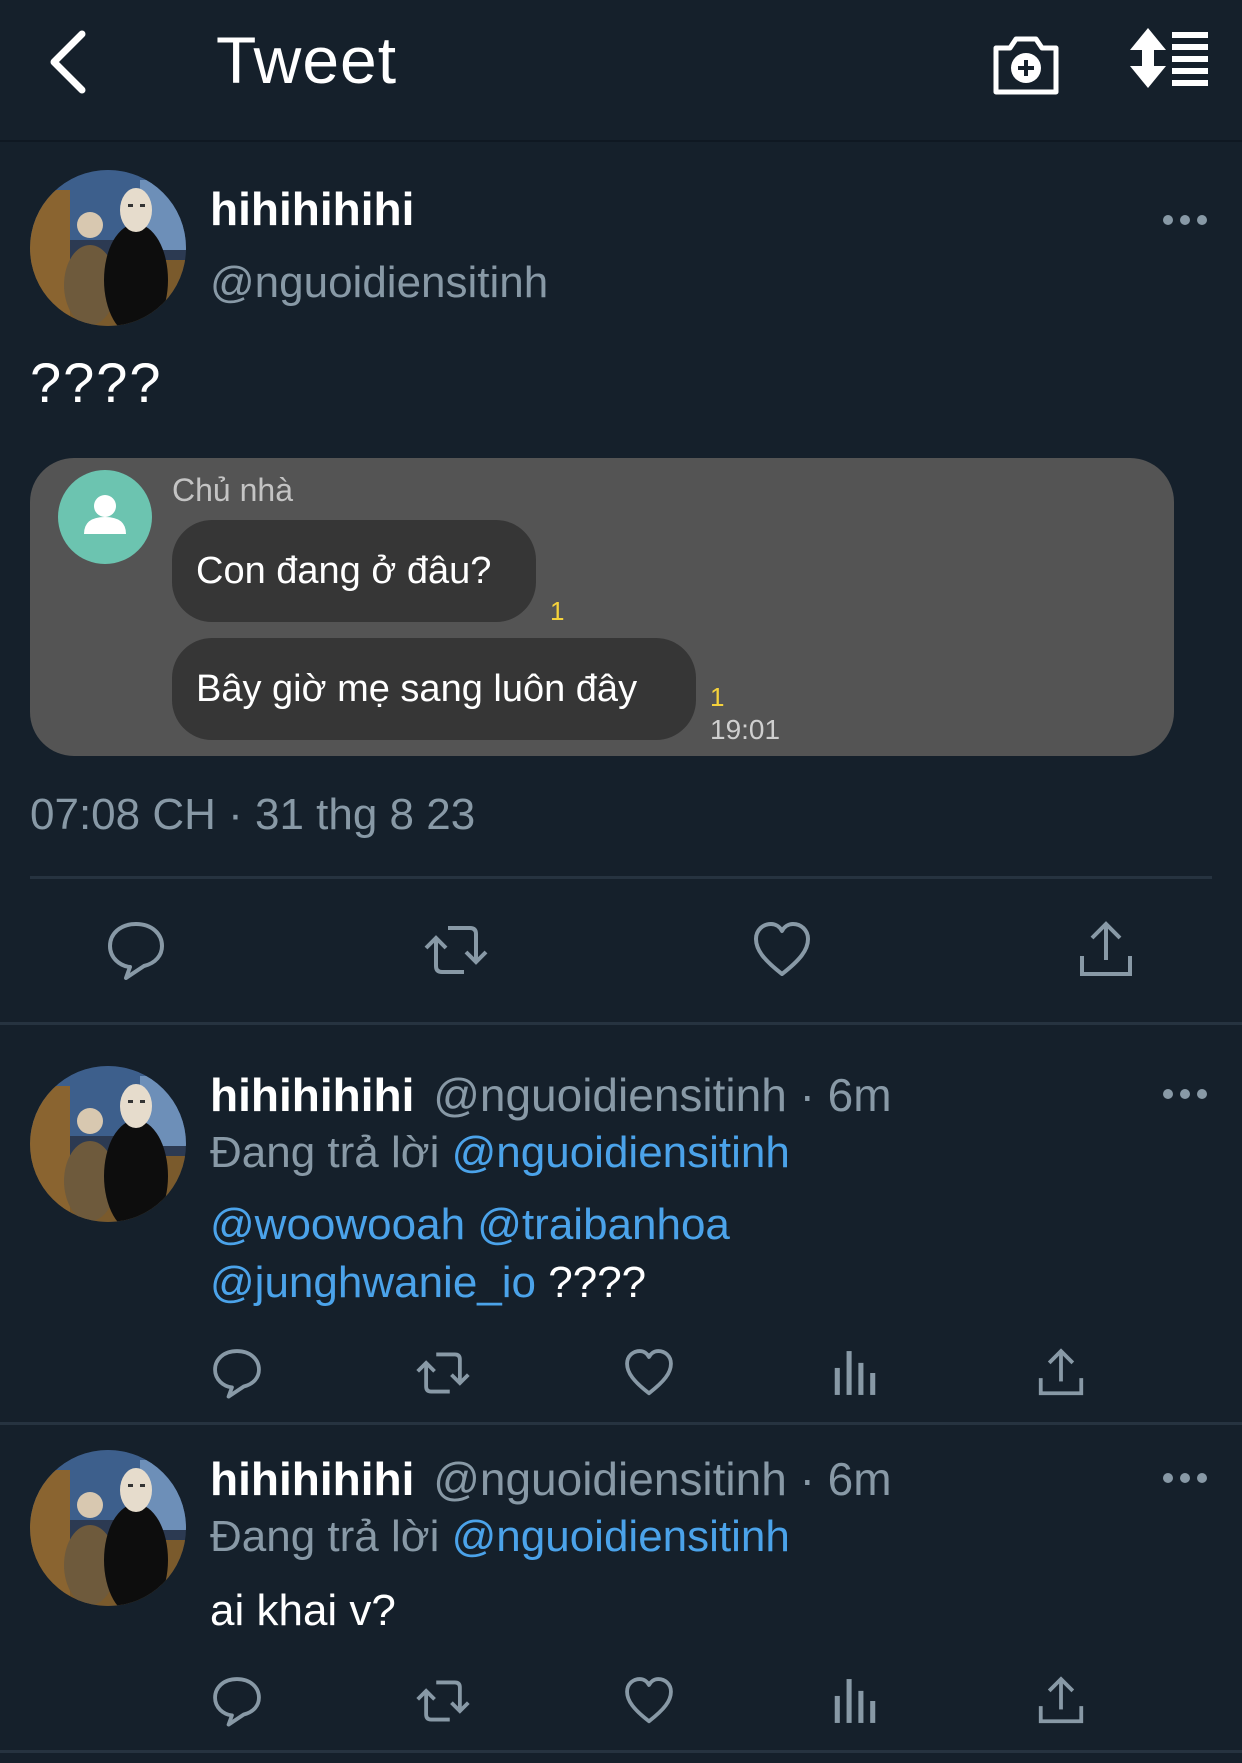  What do you see at coordinates (373, 1282) in the screenshot?
I see `mention-link: @junghwanie_io` at bounding box center [373, 1282].